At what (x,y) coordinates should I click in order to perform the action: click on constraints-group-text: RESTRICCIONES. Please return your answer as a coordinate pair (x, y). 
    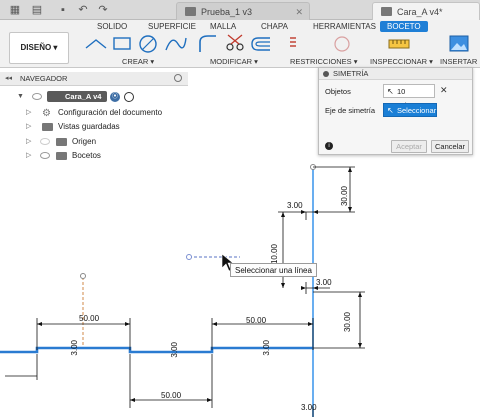
    Looking at the image, I should click on (321, 61).